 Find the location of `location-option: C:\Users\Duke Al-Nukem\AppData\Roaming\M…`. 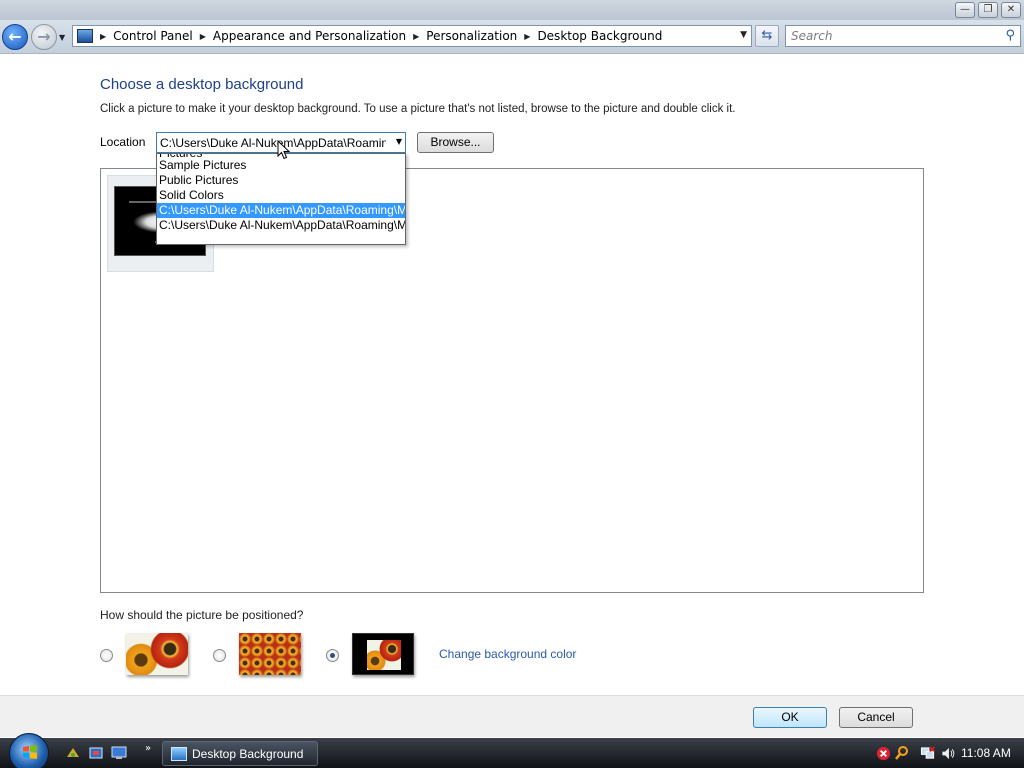

location-option: C:\Users\Duke Al-Nukem\AppData\Roaming\M… is located at coordinates (281, 225).